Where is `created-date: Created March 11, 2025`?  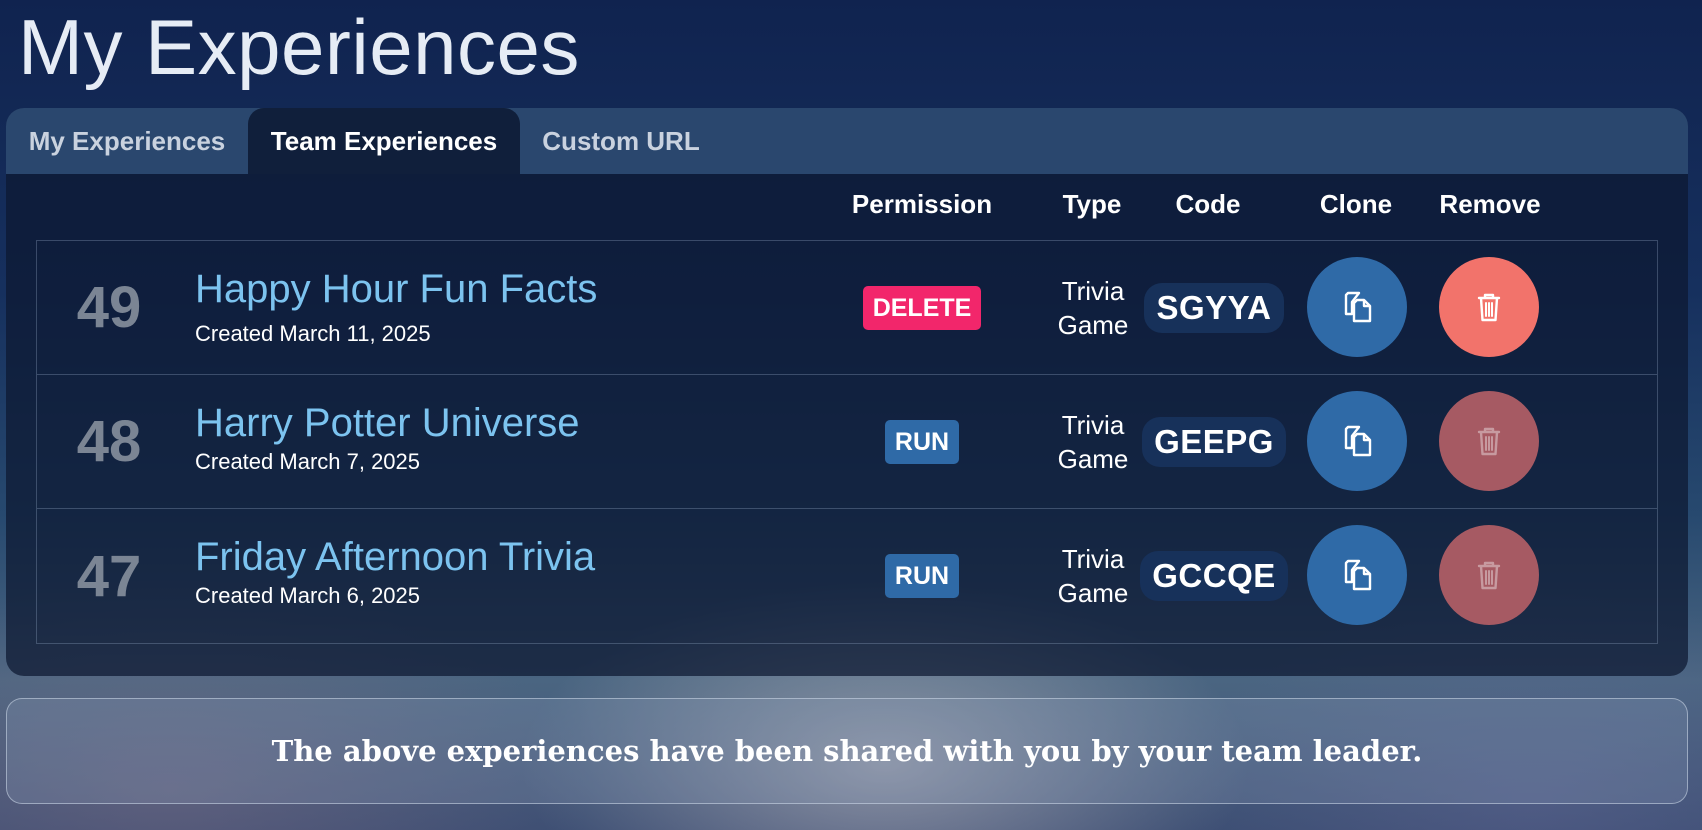 created-date: Created March 11, 2025 is located at coordinates (313, 333).